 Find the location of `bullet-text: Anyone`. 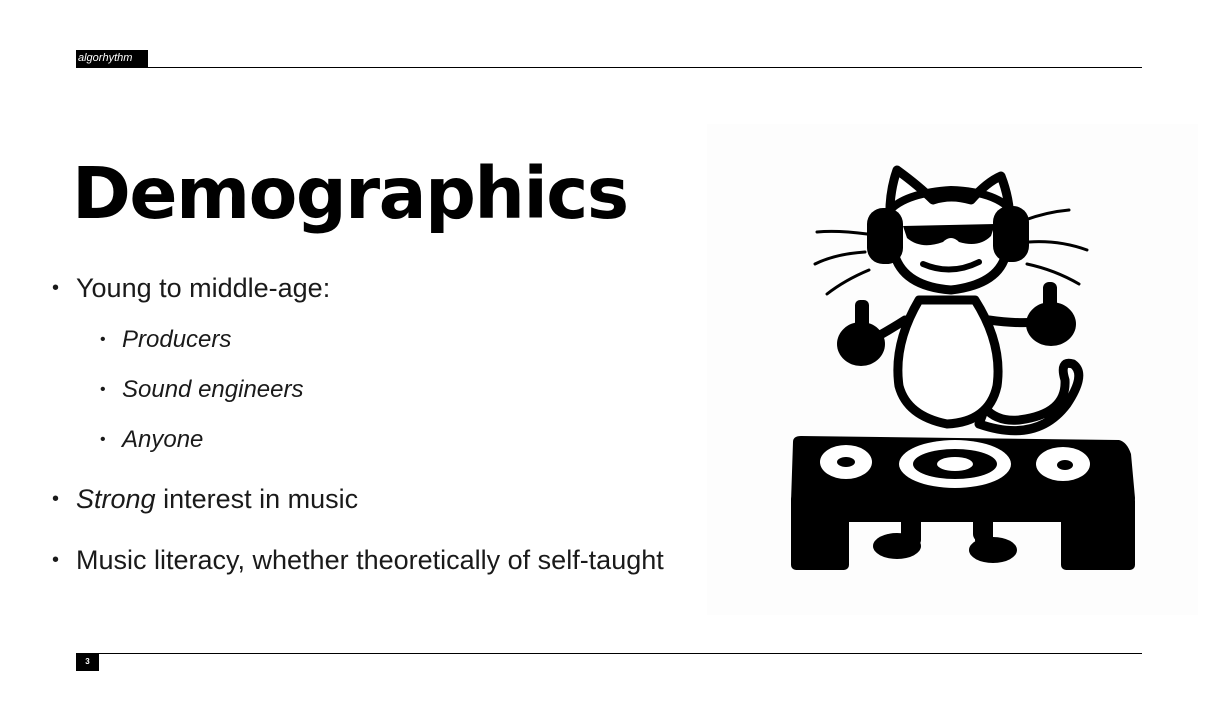

bullet-text: Anyone is located at coordinates (163, 439).